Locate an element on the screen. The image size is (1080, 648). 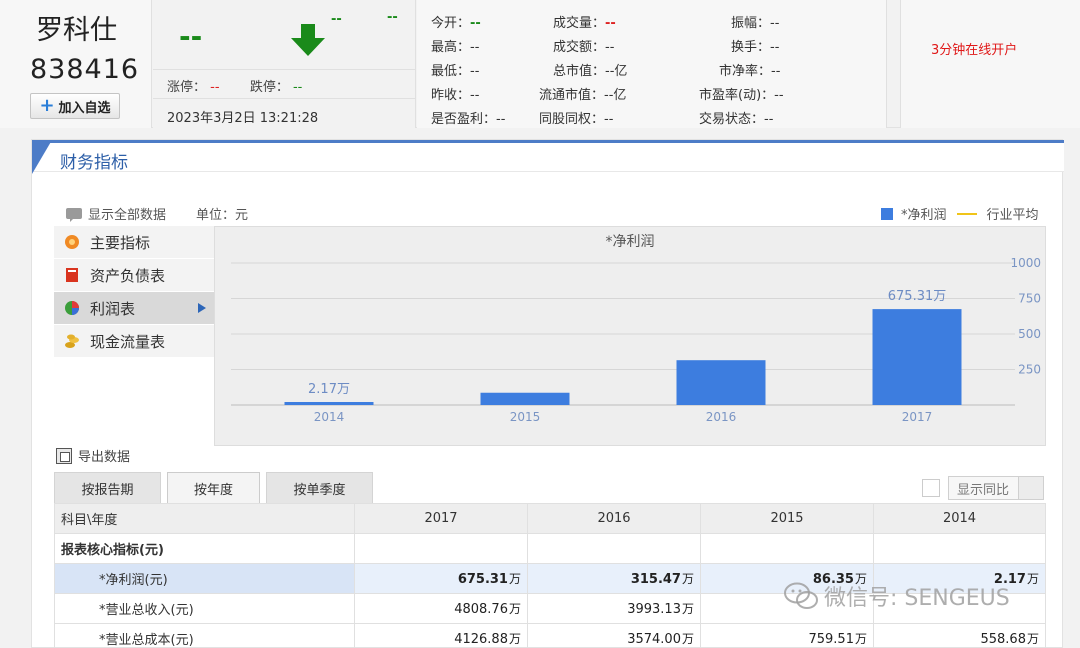
price-change: -- is located at coordinates (336, 19).